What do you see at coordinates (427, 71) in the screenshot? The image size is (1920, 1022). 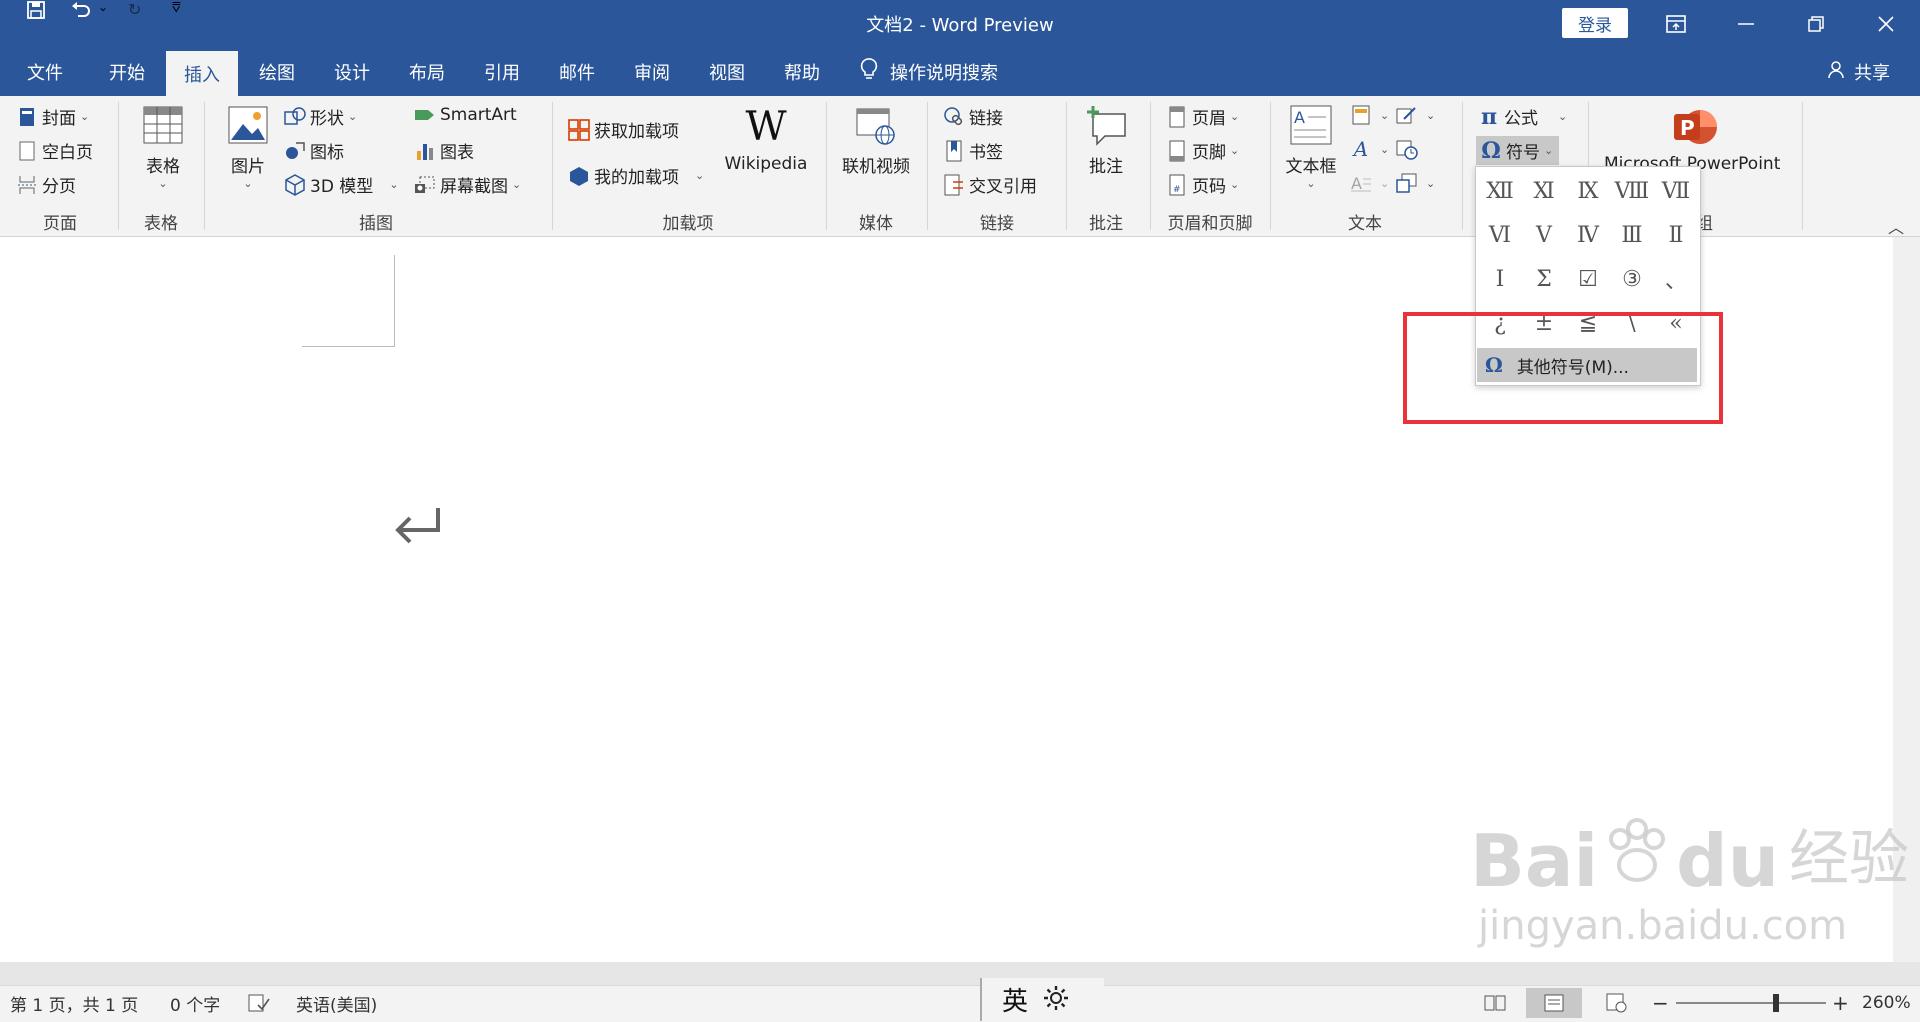 I see `tab-layout: 布局` at bounding box center [427, 71].